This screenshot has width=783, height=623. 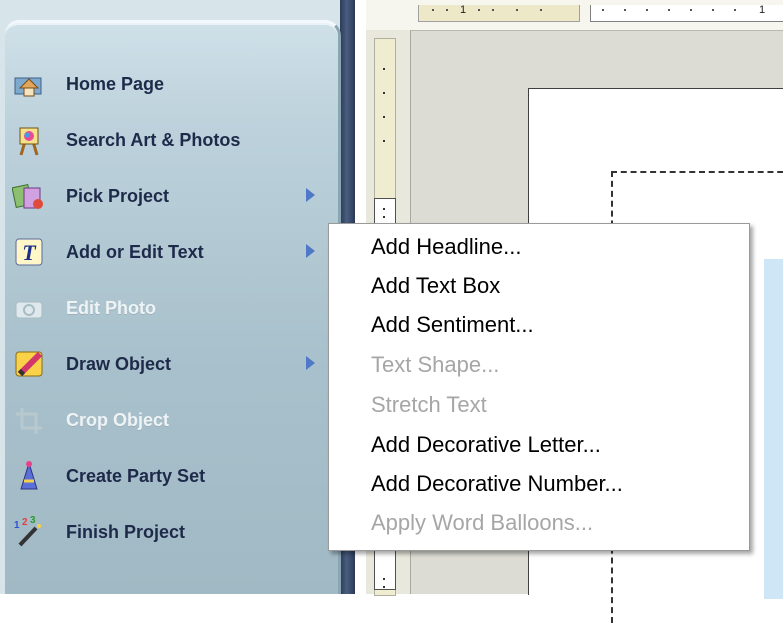 I want to click on menu-item-add-text-box: Add Text Box, so click(x=435, y=286).